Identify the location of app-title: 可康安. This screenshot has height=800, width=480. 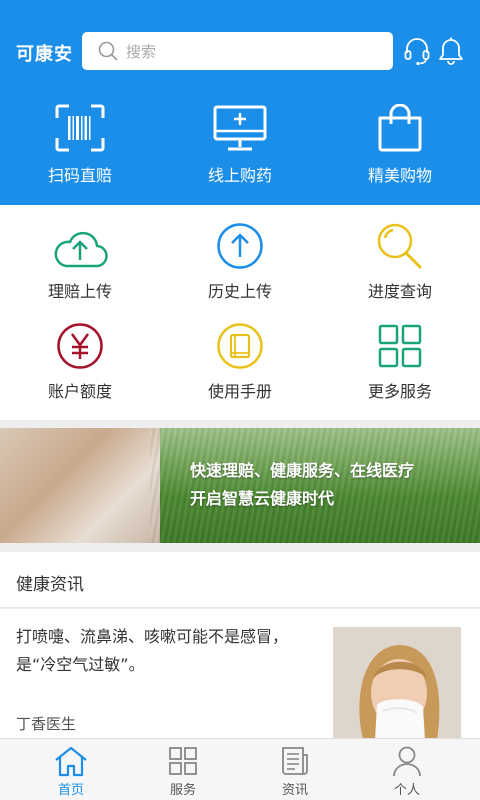
(44, 54).